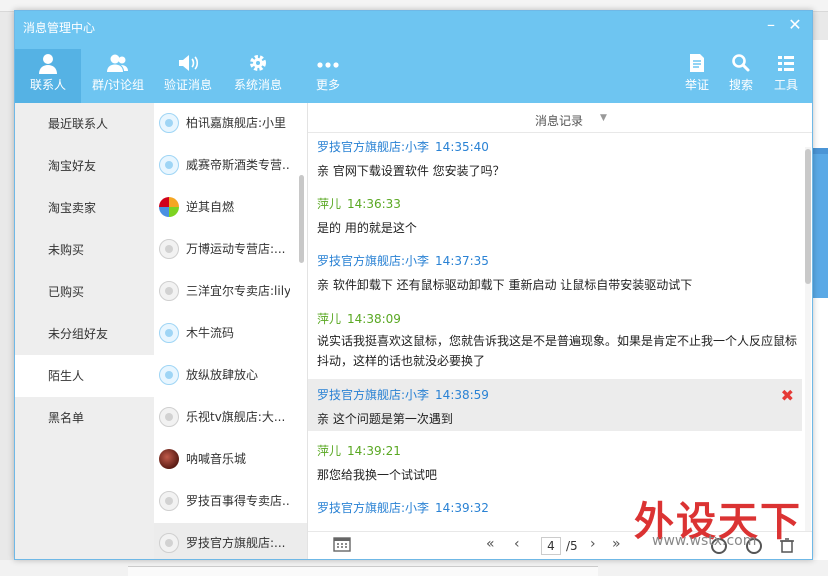 This screenshot has width=828, height=576. What do you see at coordinates (704, 541) in the screenshot?
I see `watermark-url: www.wstx.com` at bounding box center [704, 541].